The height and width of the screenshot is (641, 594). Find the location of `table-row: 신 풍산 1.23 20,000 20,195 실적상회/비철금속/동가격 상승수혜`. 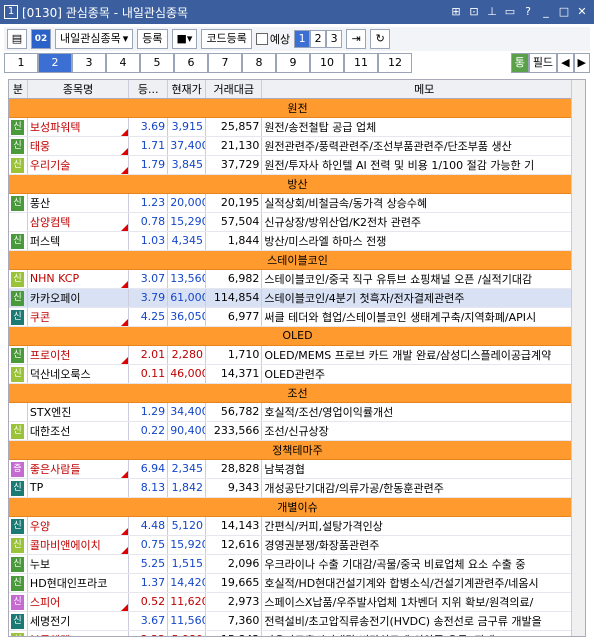

table-row: 신 풍산 1.23 20,000 20,195 실적상회/비철금속/동가격 상승수혜 is located at coordinates (297, 203).